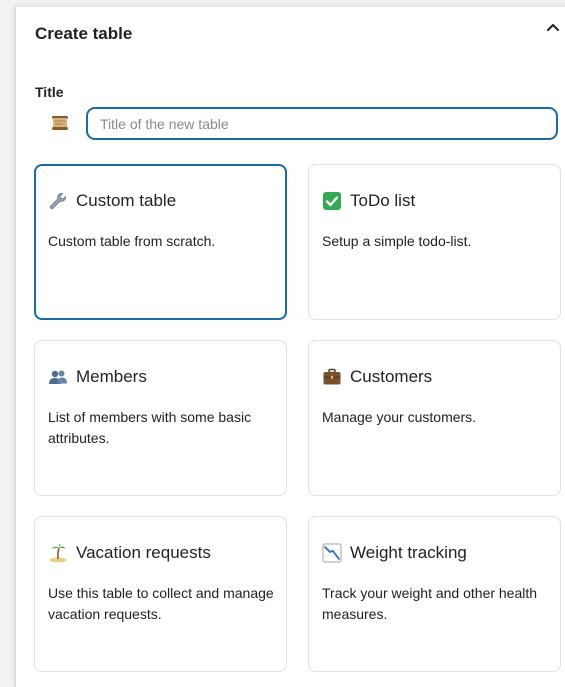 The height and width of the screenshot is (687, 565). I want to click on check-box-icon, so click(332, 201).